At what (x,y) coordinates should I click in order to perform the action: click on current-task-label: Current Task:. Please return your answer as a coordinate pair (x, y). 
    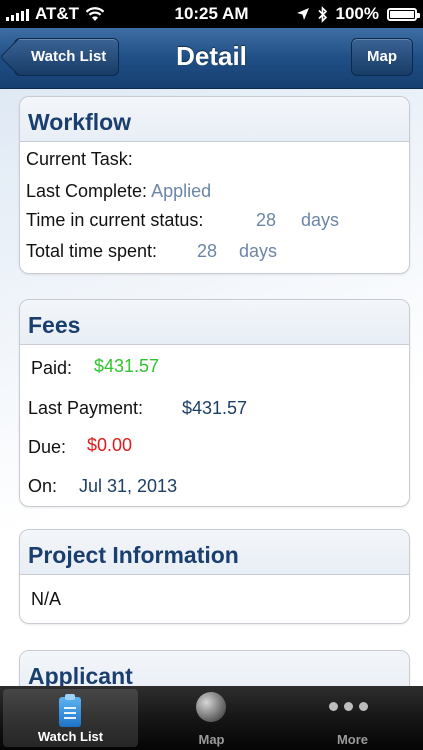
    Looking at the image, I should click on (79, 159).